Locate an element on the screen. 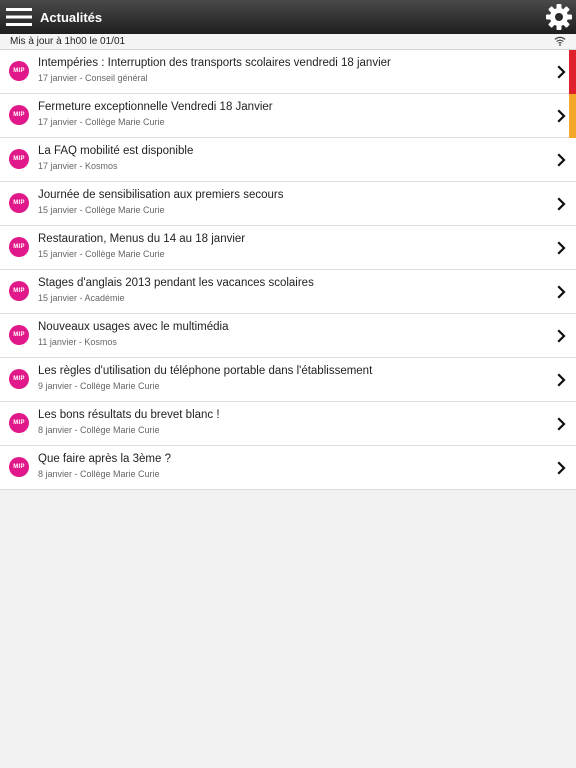 The height and width of the screenshot is (768, 576). news-title: Nouveaux usages avec le multimédia is located at coordinates (133, 327).